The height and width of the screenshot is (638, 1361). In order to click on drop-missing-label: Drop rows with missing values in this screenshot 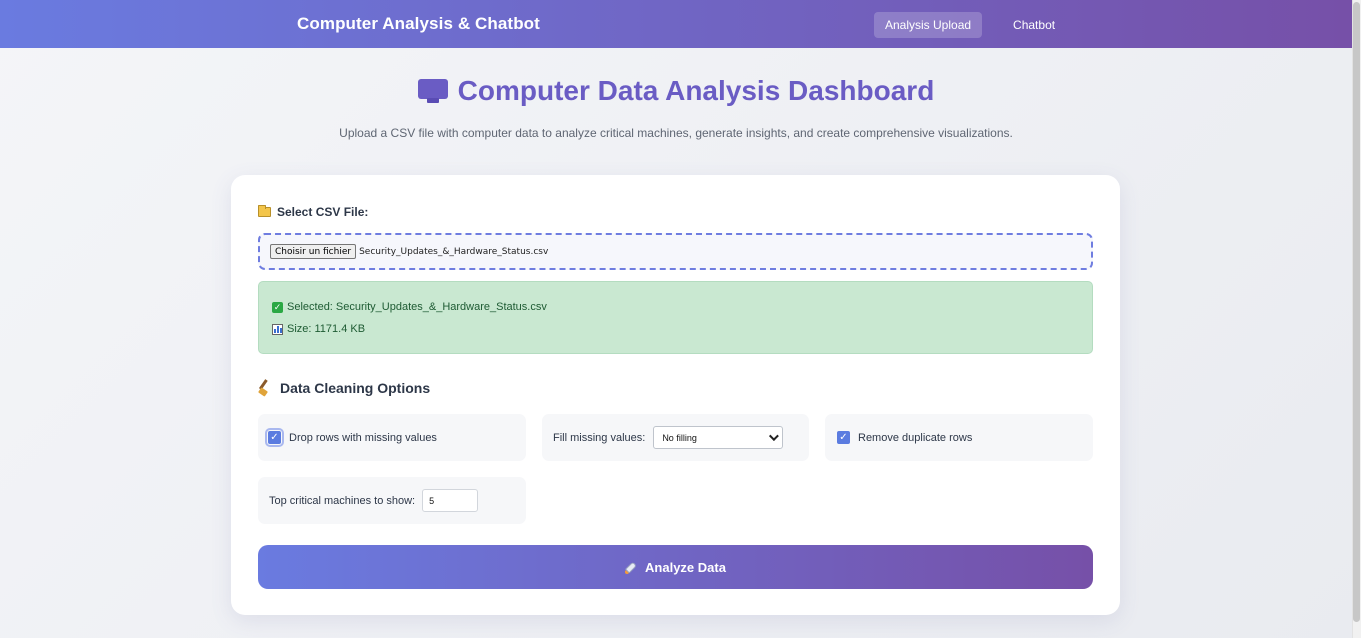, I will do `click(363, 437)`.